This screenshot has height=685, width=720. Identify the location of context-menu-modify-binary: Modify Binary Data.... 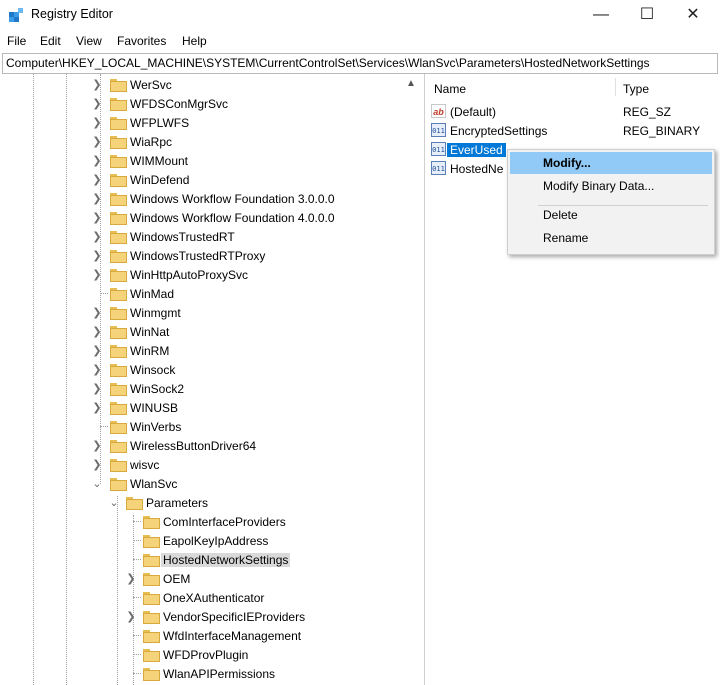
(611, 186).